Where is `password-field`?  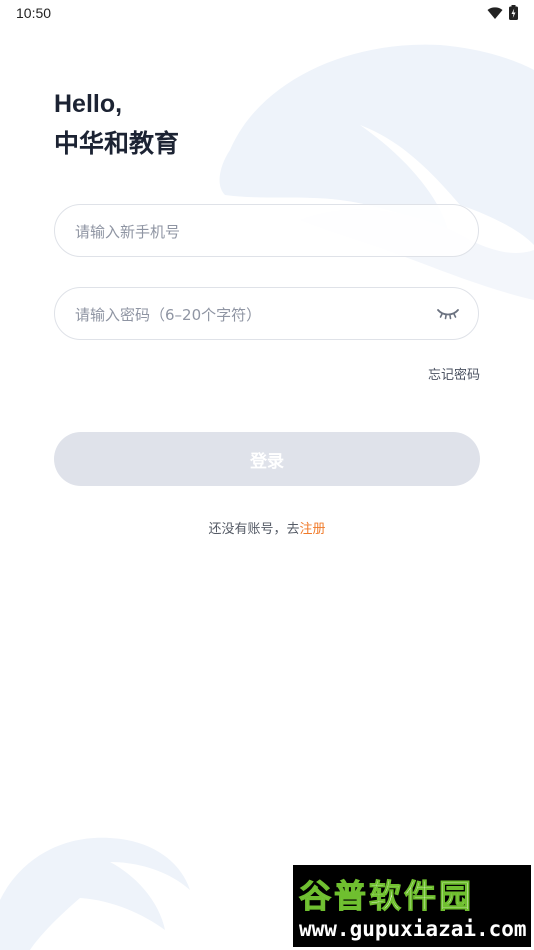 password-field is located at coordinates (266, 314).